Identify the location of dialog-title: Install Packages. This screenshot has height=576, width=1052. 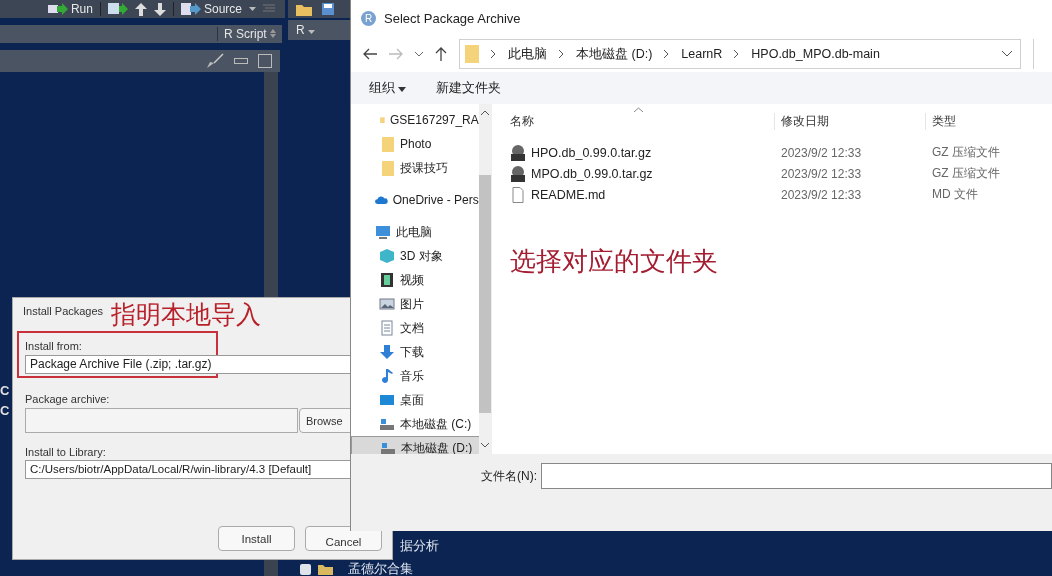
(63, 311).